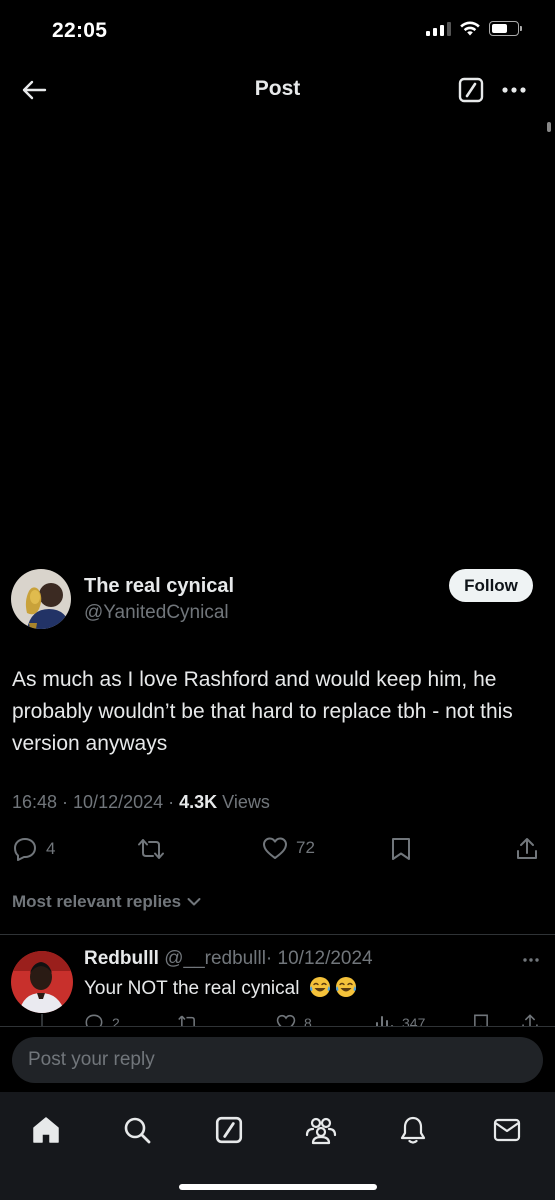  Describe the element at coordinates (41, 599) in the screenshot. I see `author-avatar` at that location.